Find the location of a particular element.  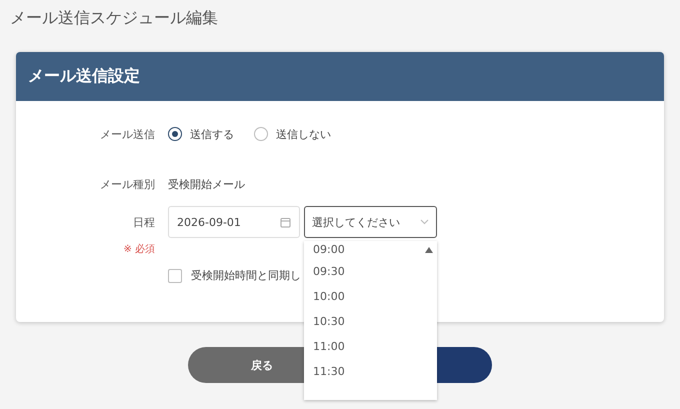

dropdown-option: 09:30 is located at coordinates (370, 271).